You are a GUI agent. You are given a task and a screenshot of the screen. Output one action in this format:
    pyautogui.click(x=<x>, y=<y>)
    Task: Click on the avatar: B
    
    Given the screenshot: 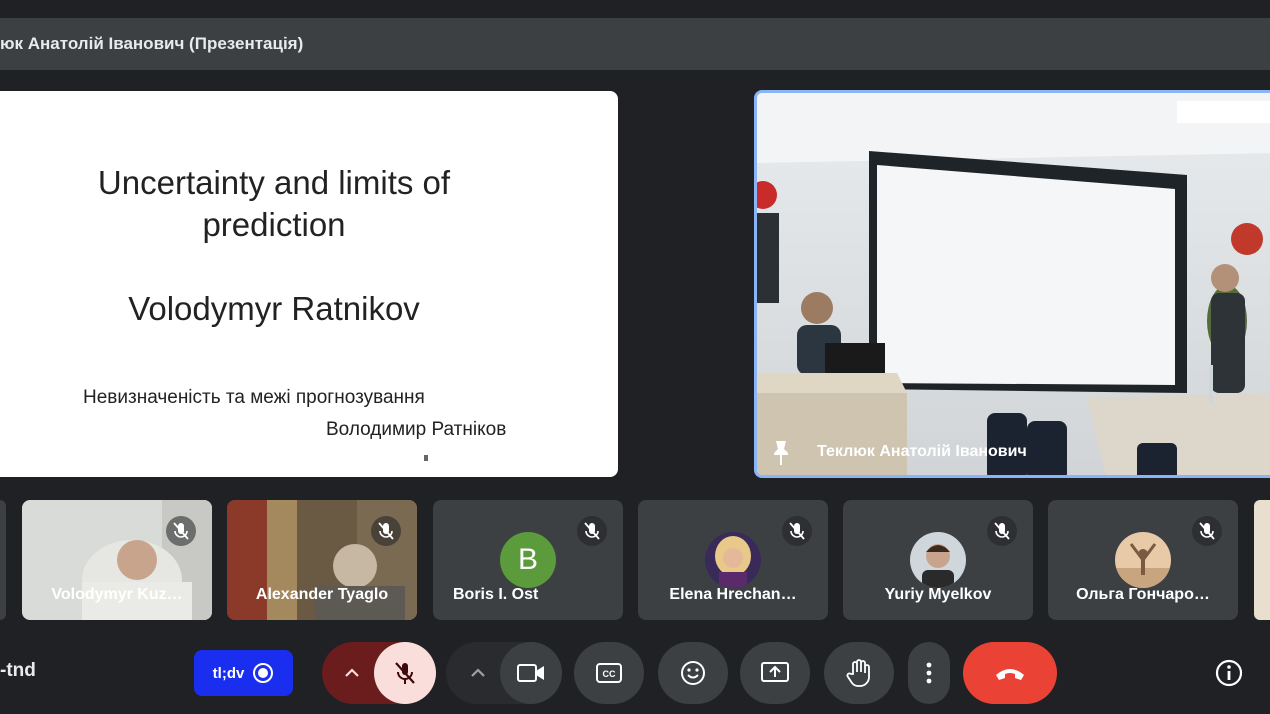 What is the action you would take?
    pyautogui.click(x=528, y=560)
    